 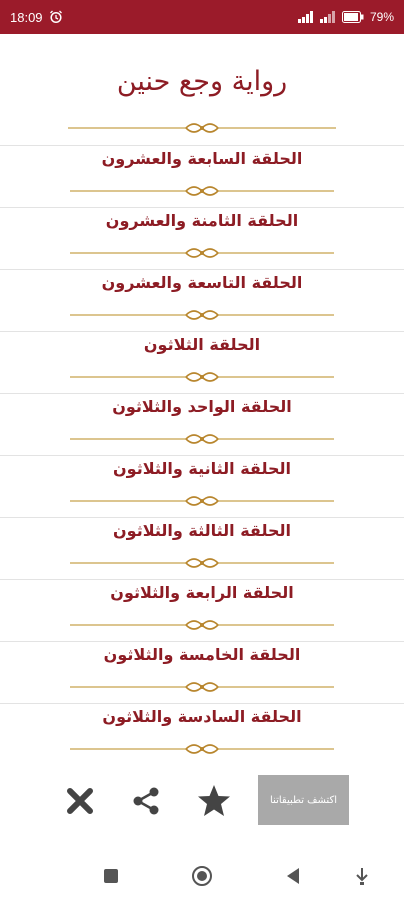 I want to click on signal-icon, so click(x=305, y=17).